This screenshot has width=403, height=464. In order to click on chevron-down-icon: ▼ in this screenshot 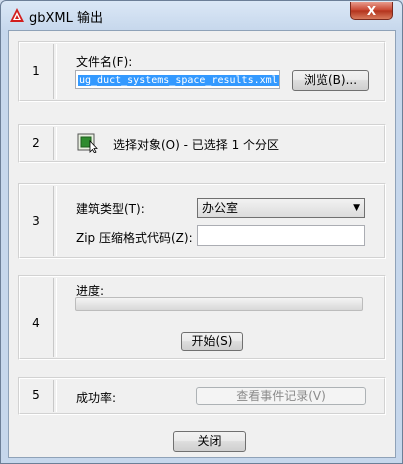, I will do `click(356, 208)`.